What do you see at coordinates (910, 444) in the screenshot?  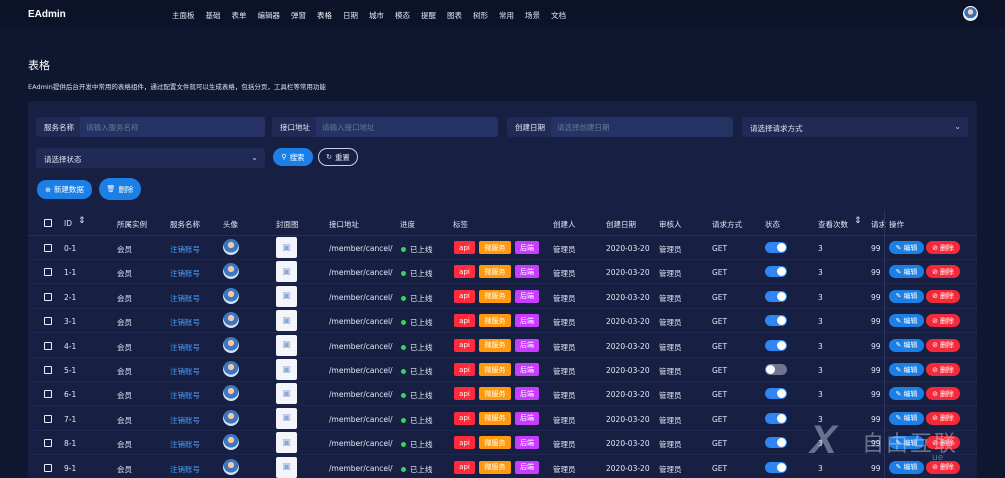 I see `watermark-text: 自由互联` at bounding box center [910, 444].